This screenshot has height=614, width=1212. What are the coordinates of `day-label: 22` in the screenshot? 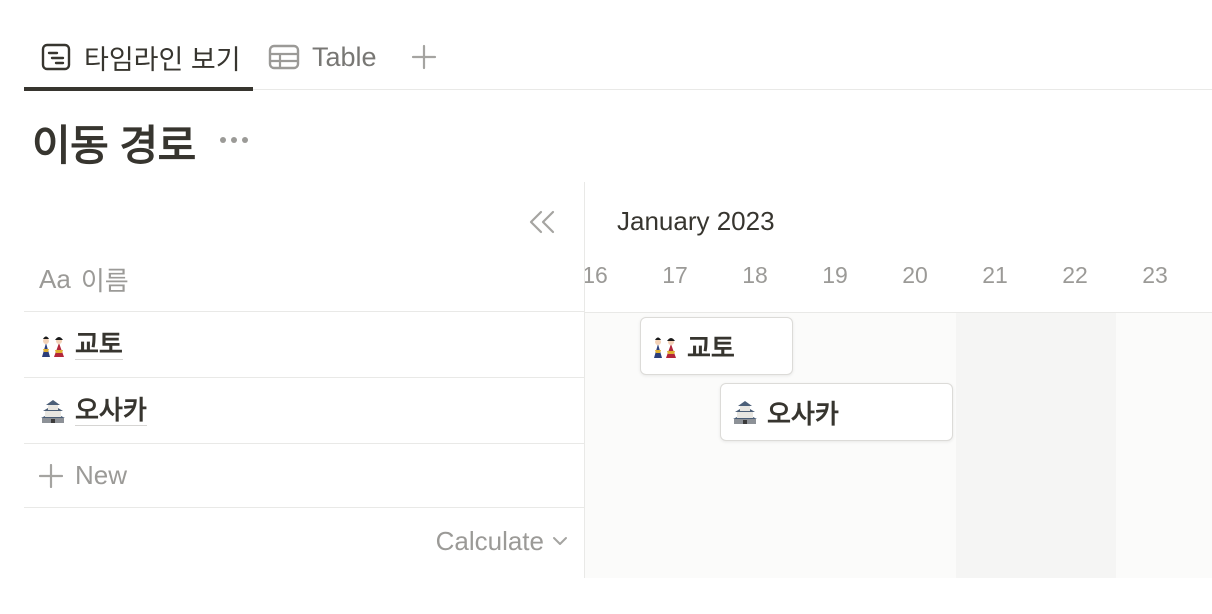 It's located at (1075, 275).